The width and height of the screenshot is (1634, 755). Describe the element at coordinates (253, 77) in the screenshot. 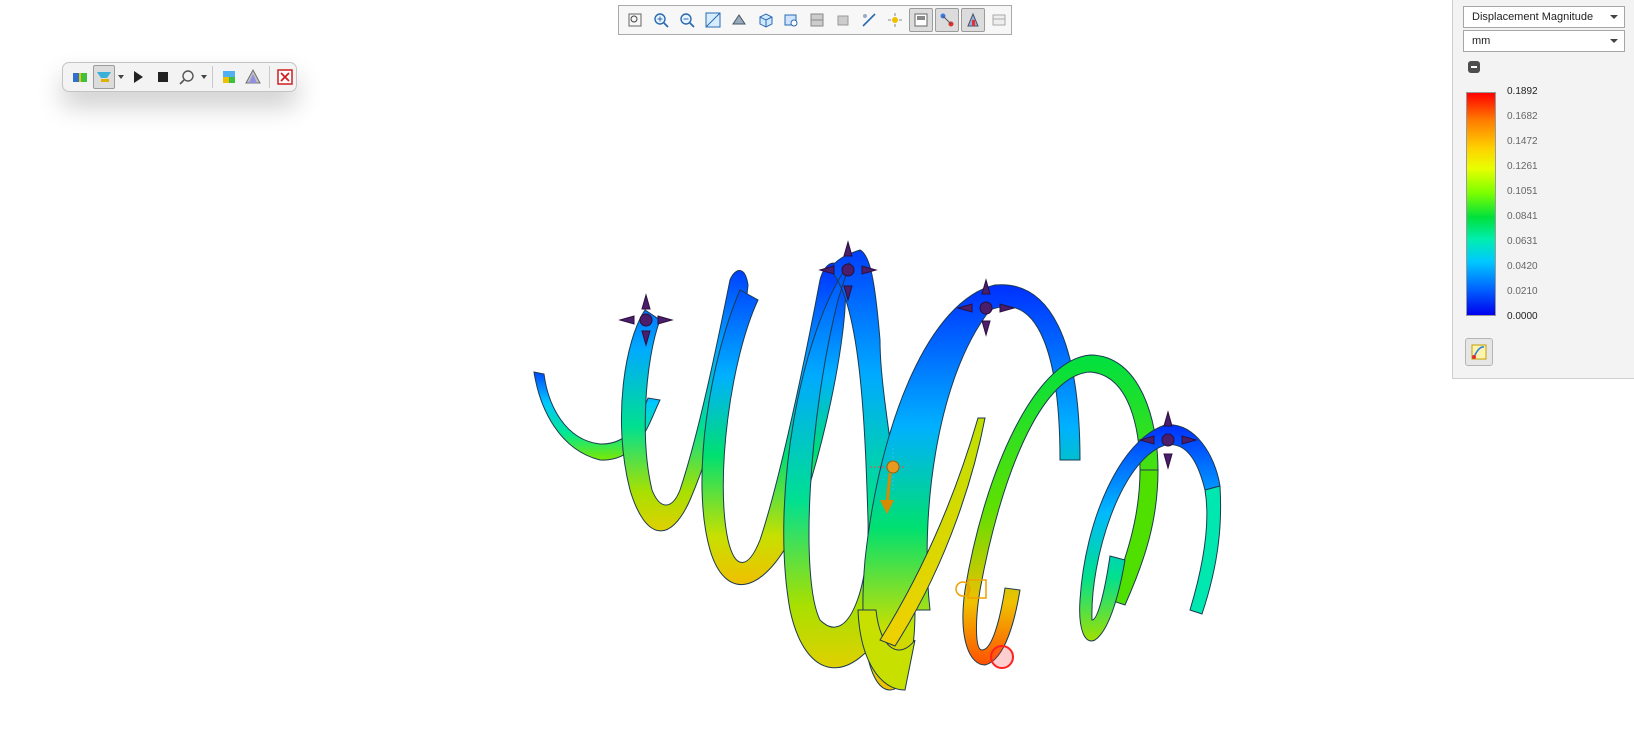

I see `deformation-icon` at that location.